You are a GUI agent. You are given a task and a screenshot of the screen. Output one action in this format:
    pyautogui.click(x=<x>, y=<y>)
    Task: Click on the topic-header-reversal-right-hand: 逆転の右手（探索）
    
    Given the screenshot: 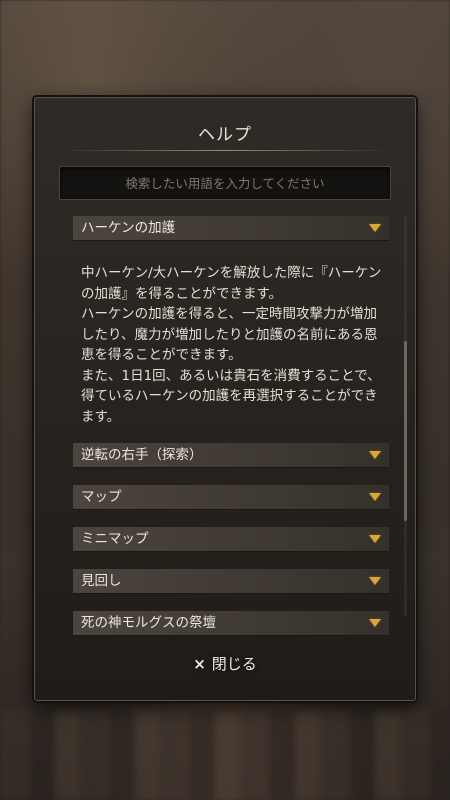 What is the action you would take?
    pyautogui.click(x=231, y=455)
    